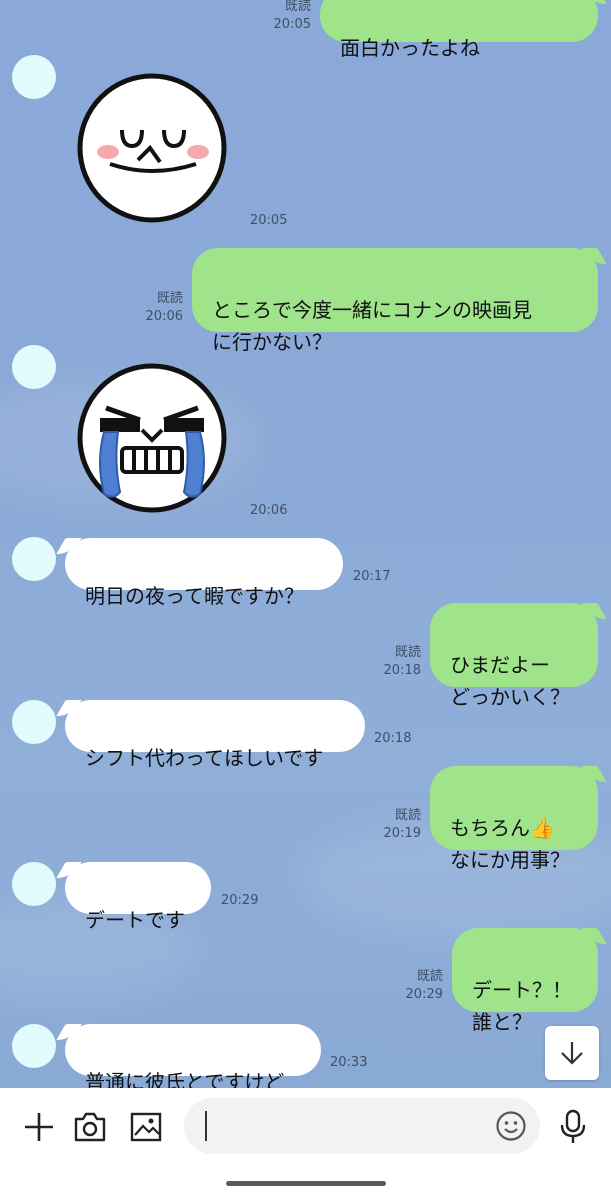 Image resolution: width=611 pixels, height=1200 pixels. What do you see at coordinates (362, 1126) in the screenshot?
I see `message-input` at bounding box center [362, 1126].